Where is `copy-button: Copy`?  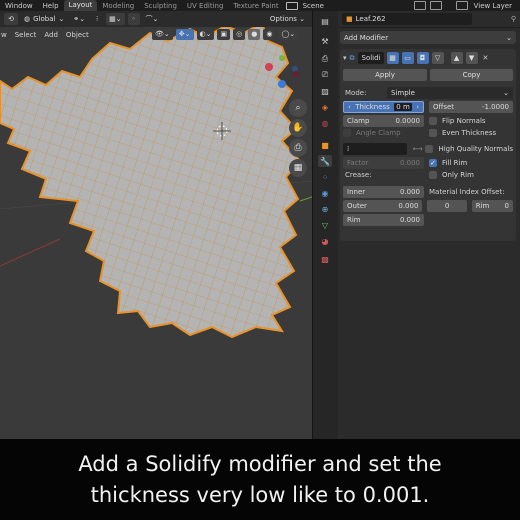
copy-button: Copy is located at coordinates (471, 75).